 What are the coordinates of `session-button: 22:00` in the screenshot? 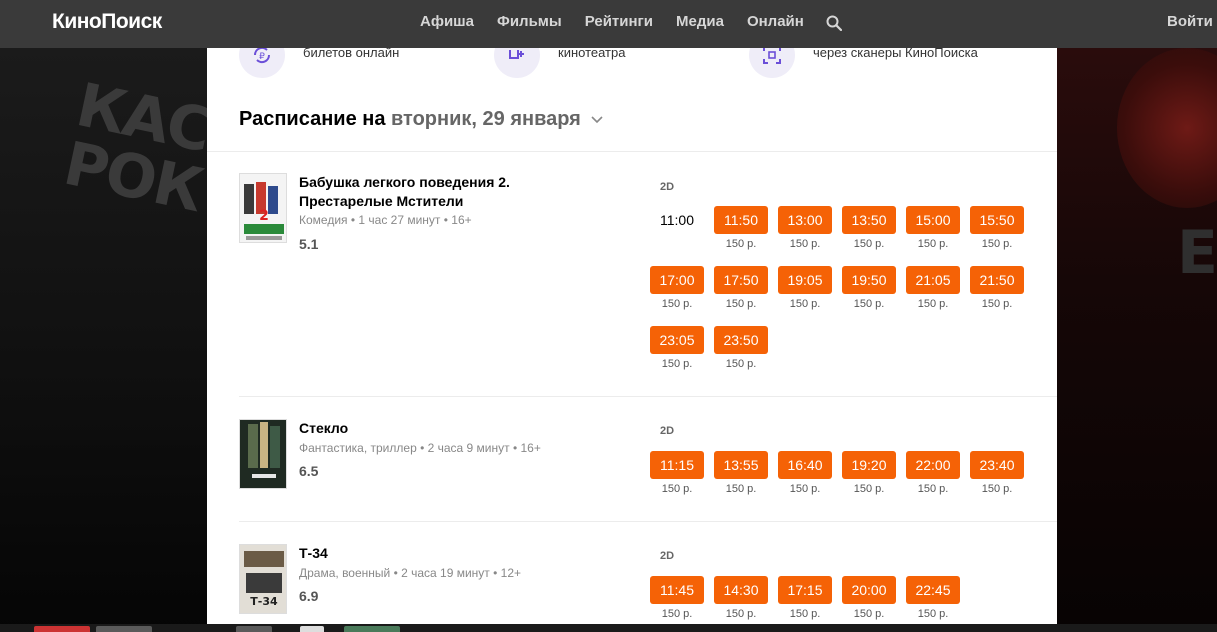 It's located at (933, 465).